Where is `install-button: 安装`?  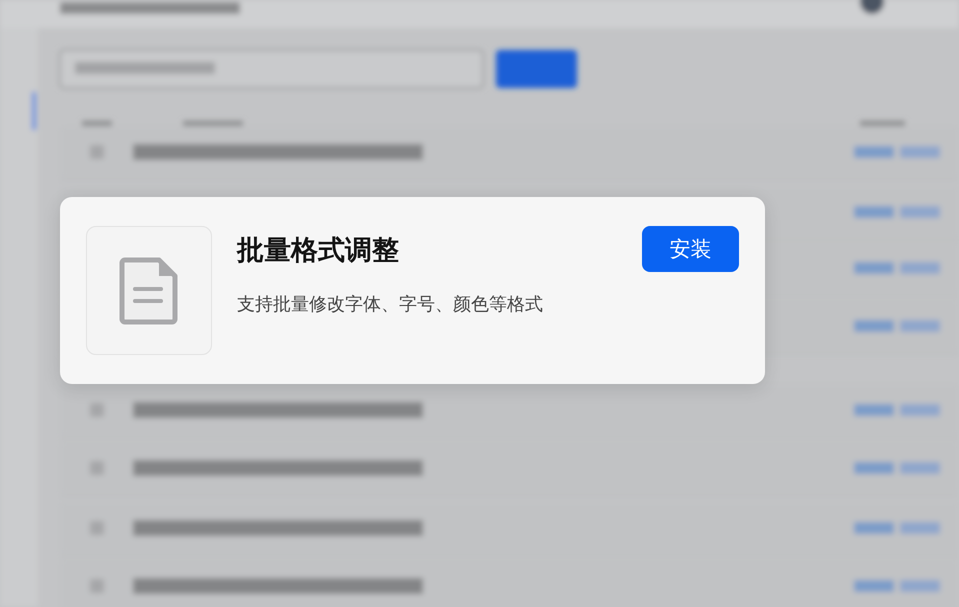 install-button: 安装 is located at coordinates (690, 249).